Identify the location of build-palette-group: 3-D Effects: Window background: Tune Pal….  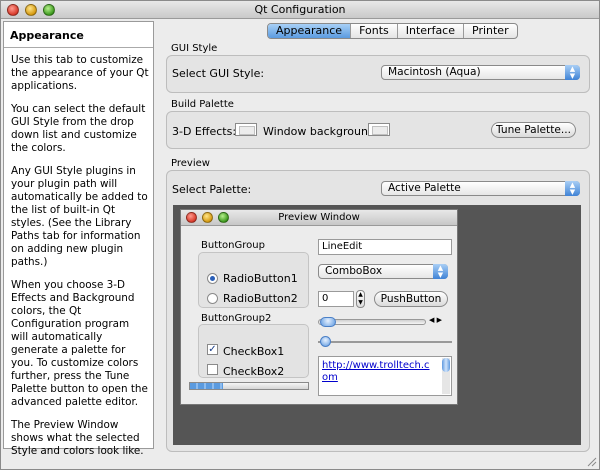
(378, 130).